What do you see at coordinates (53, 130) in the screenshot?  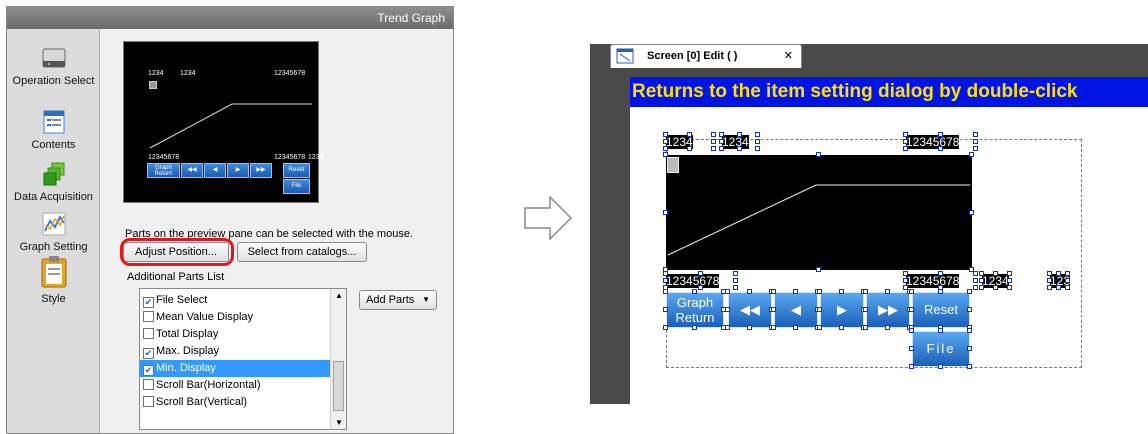 I see `sidebar-item-contents: Contents` at bounding box center [53, 130].